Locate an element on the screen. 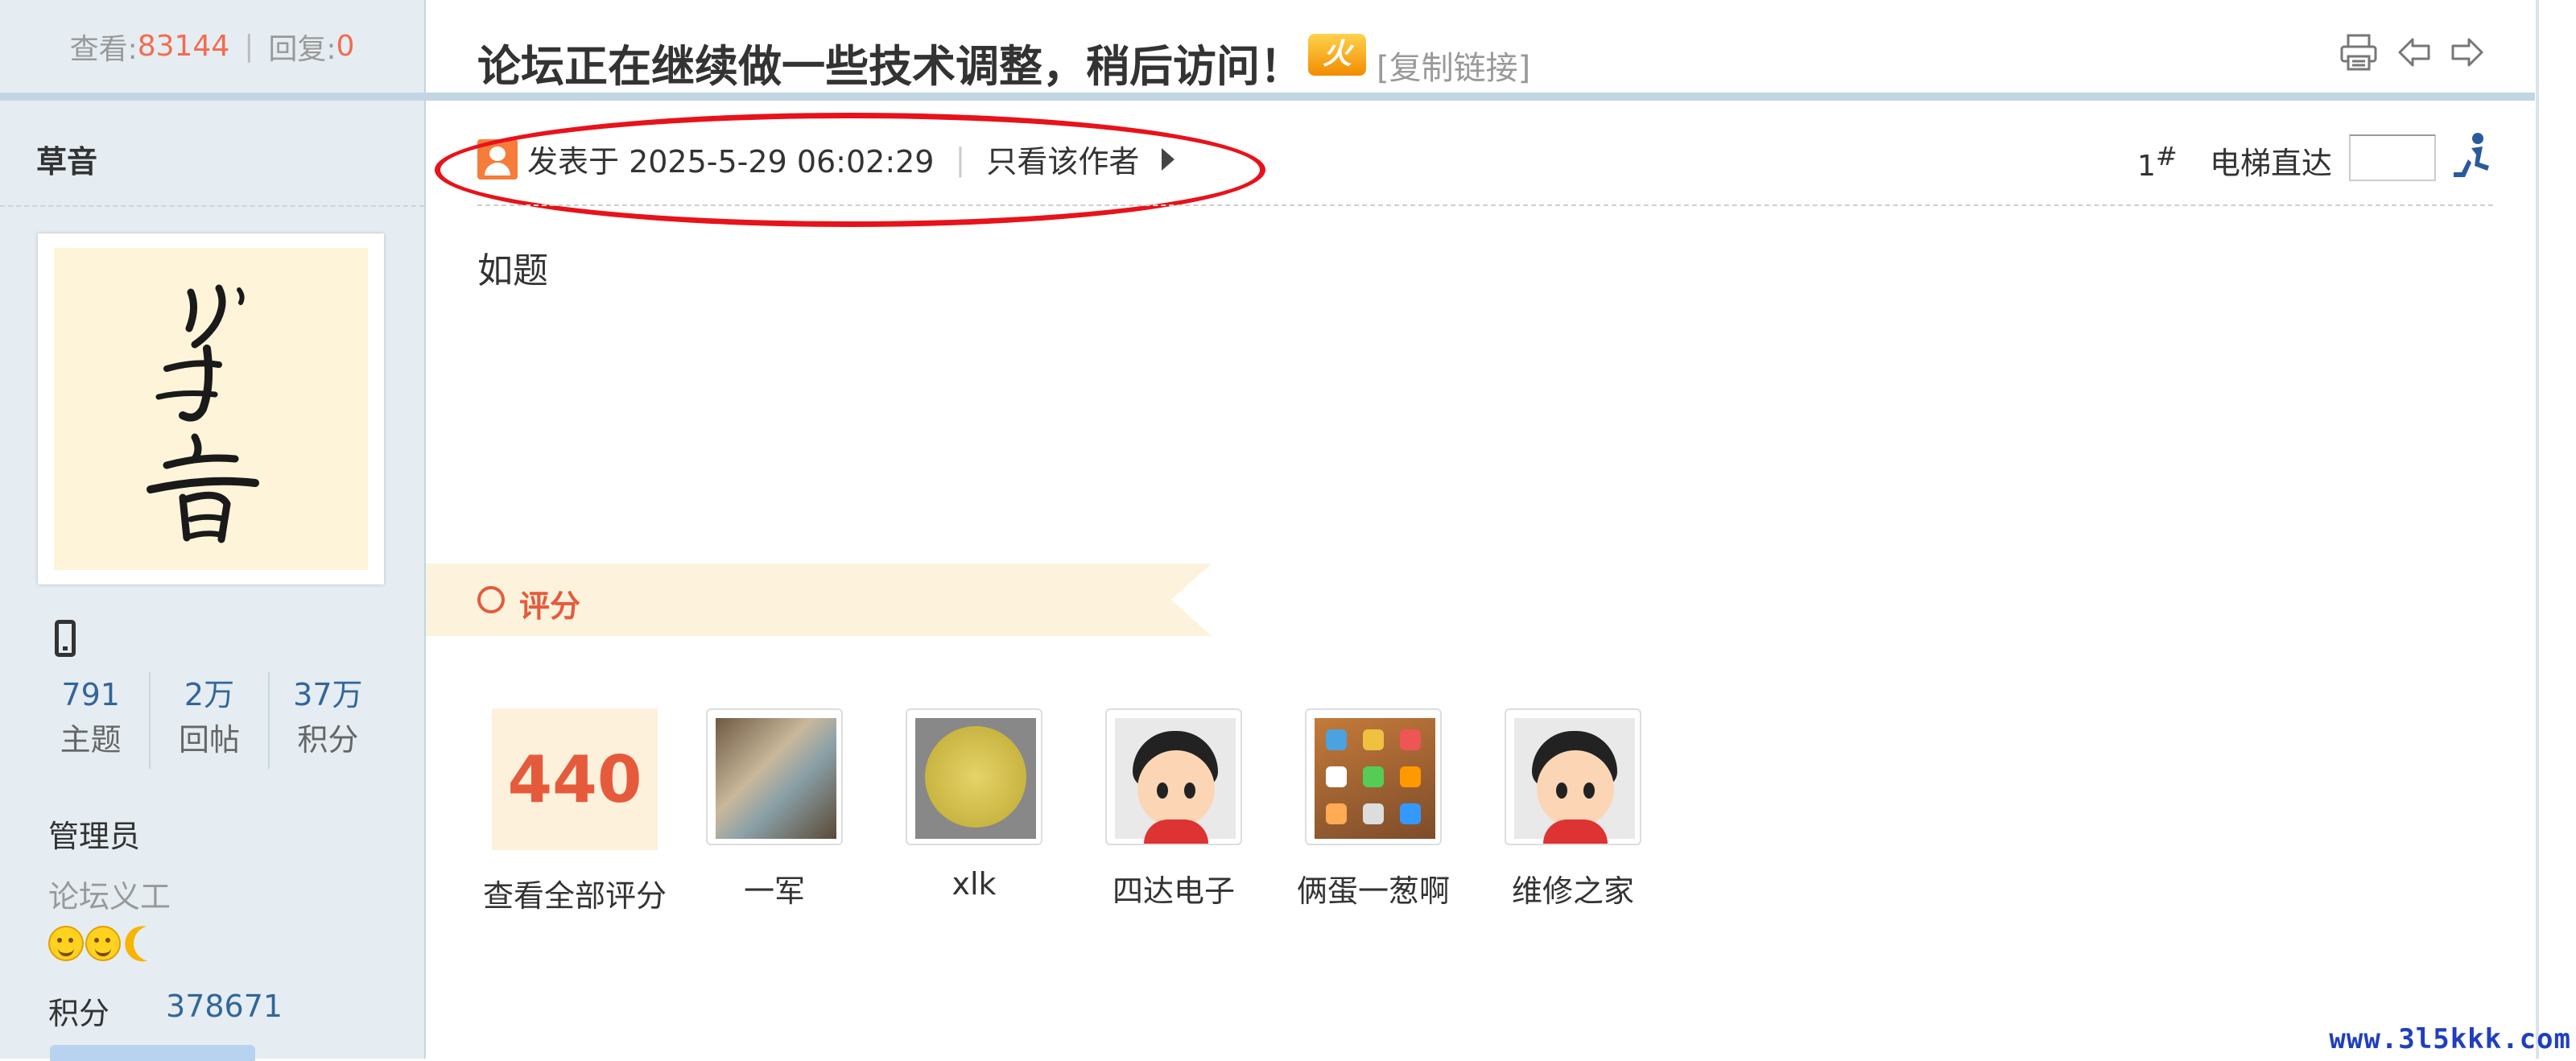 Image resolution: width=2576 pixels, height=1061 pixels. rater-item: 俩蛋一葱啊 is located at coordinates (1373, 812).